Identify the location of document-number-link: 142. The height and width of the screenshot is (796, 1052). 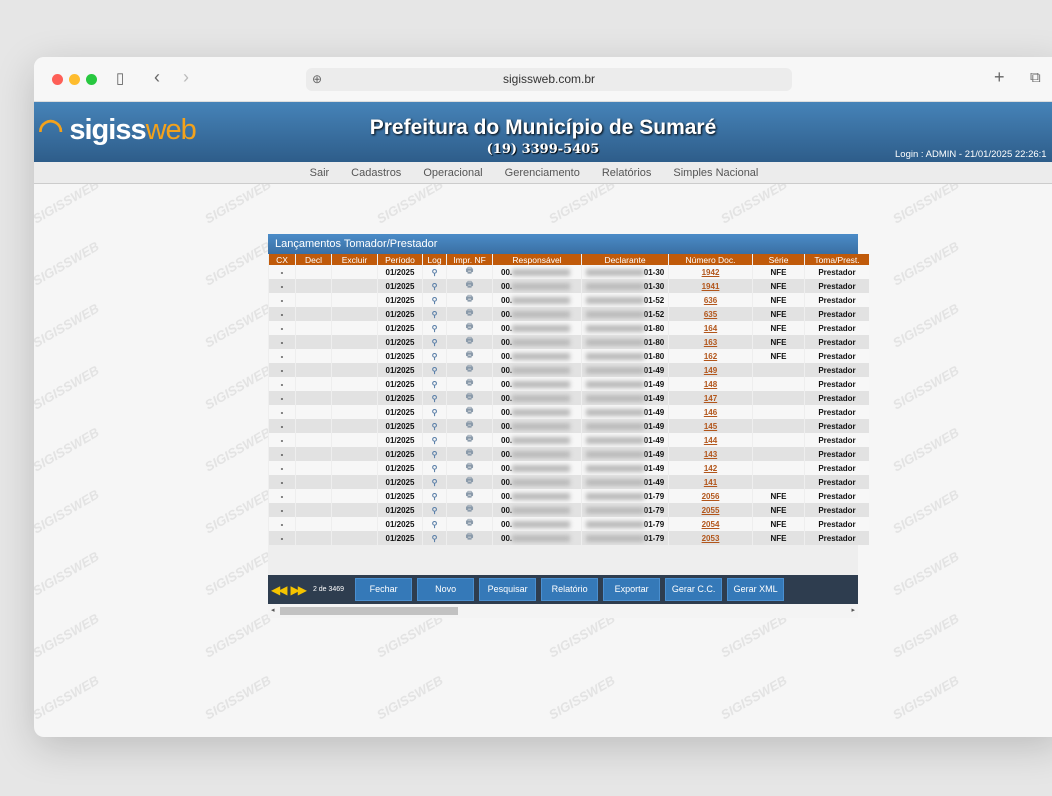
(710, 468).